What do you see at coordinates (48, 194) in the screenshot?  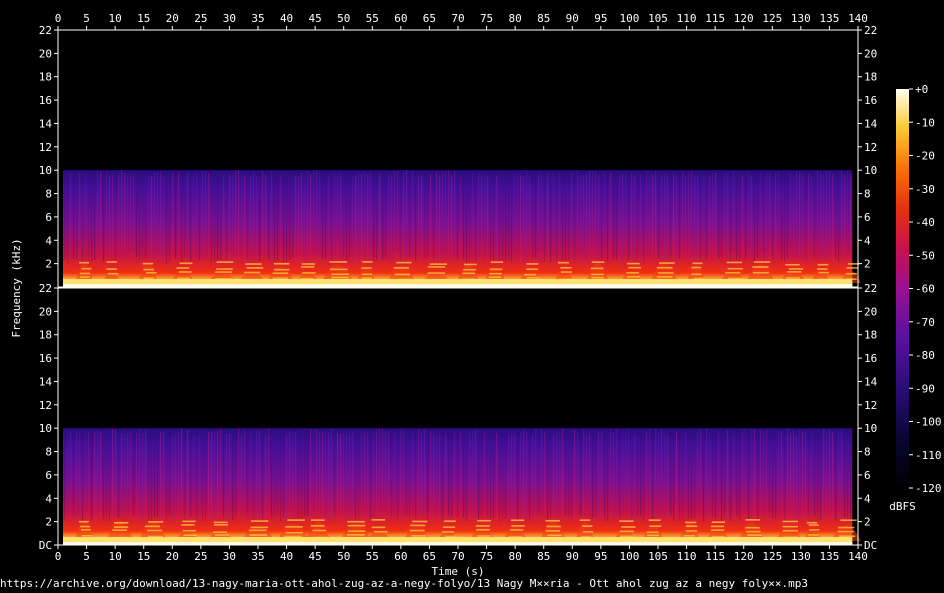 I see `y-tick-label-left: 8` at bounding box center [48, 194].